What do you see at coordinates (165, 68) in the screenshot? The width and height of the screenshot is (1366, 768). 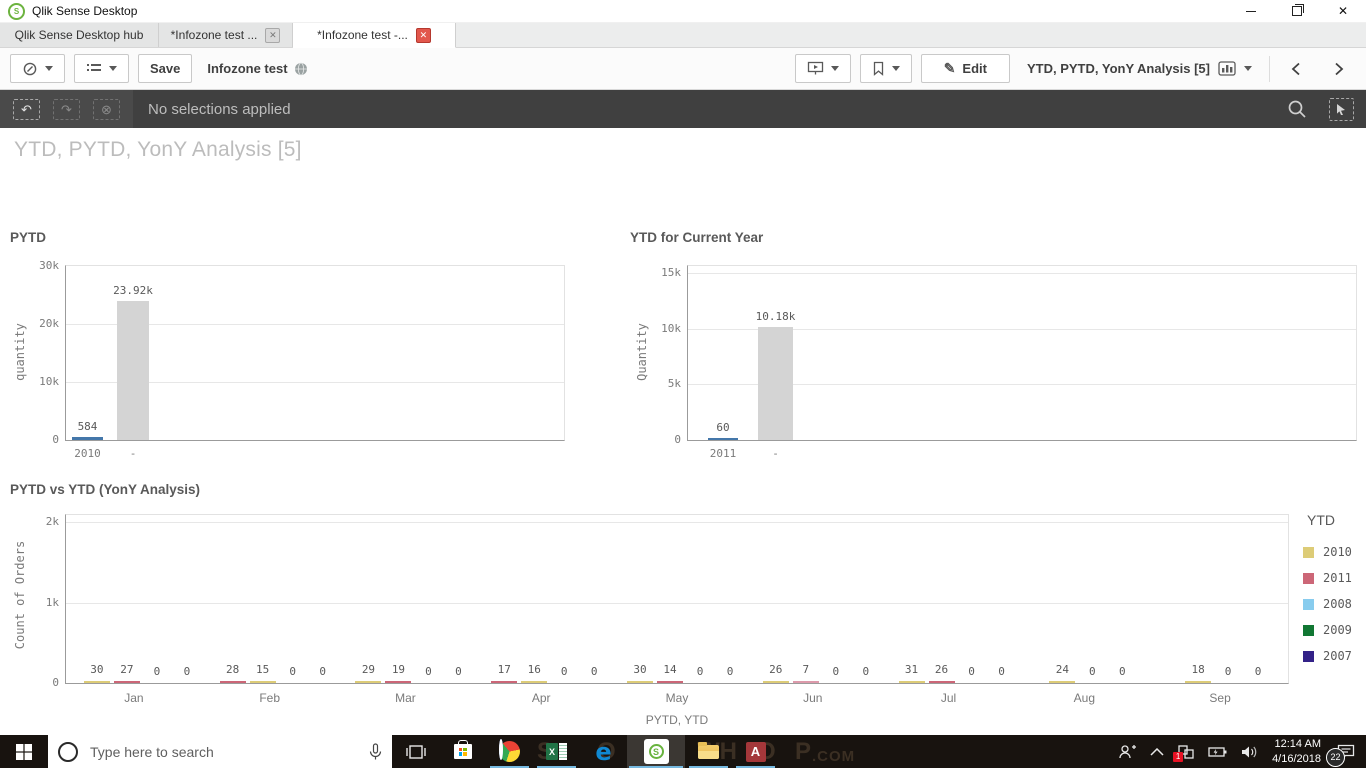 I see `save-button: Save` at bounding box center [165, 68].